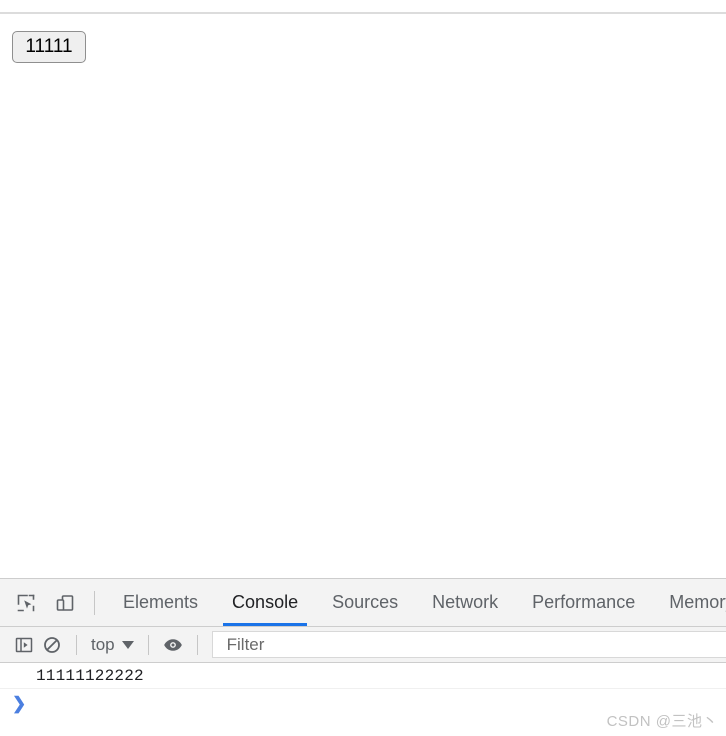 The width and height of the screenshot is (726, 736). What do you see at coordinates (363, 699) in the screenshot?
I see `console-output: 11111122222 ❯ CSDN @三池丶` at bounding box center [363, 699].